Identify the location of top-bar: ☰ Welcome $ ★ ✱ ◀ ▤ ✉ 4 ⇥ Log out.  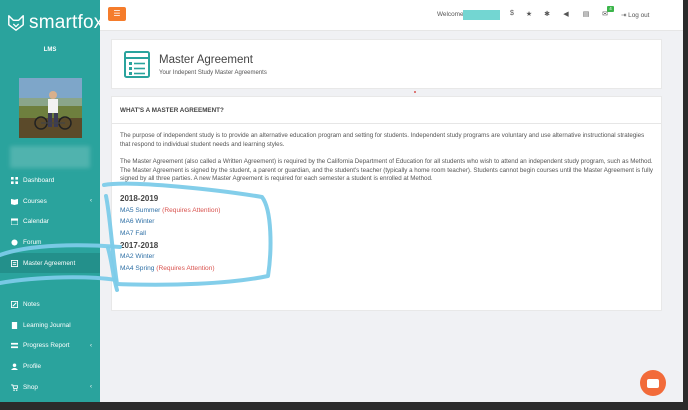
(391, 15).